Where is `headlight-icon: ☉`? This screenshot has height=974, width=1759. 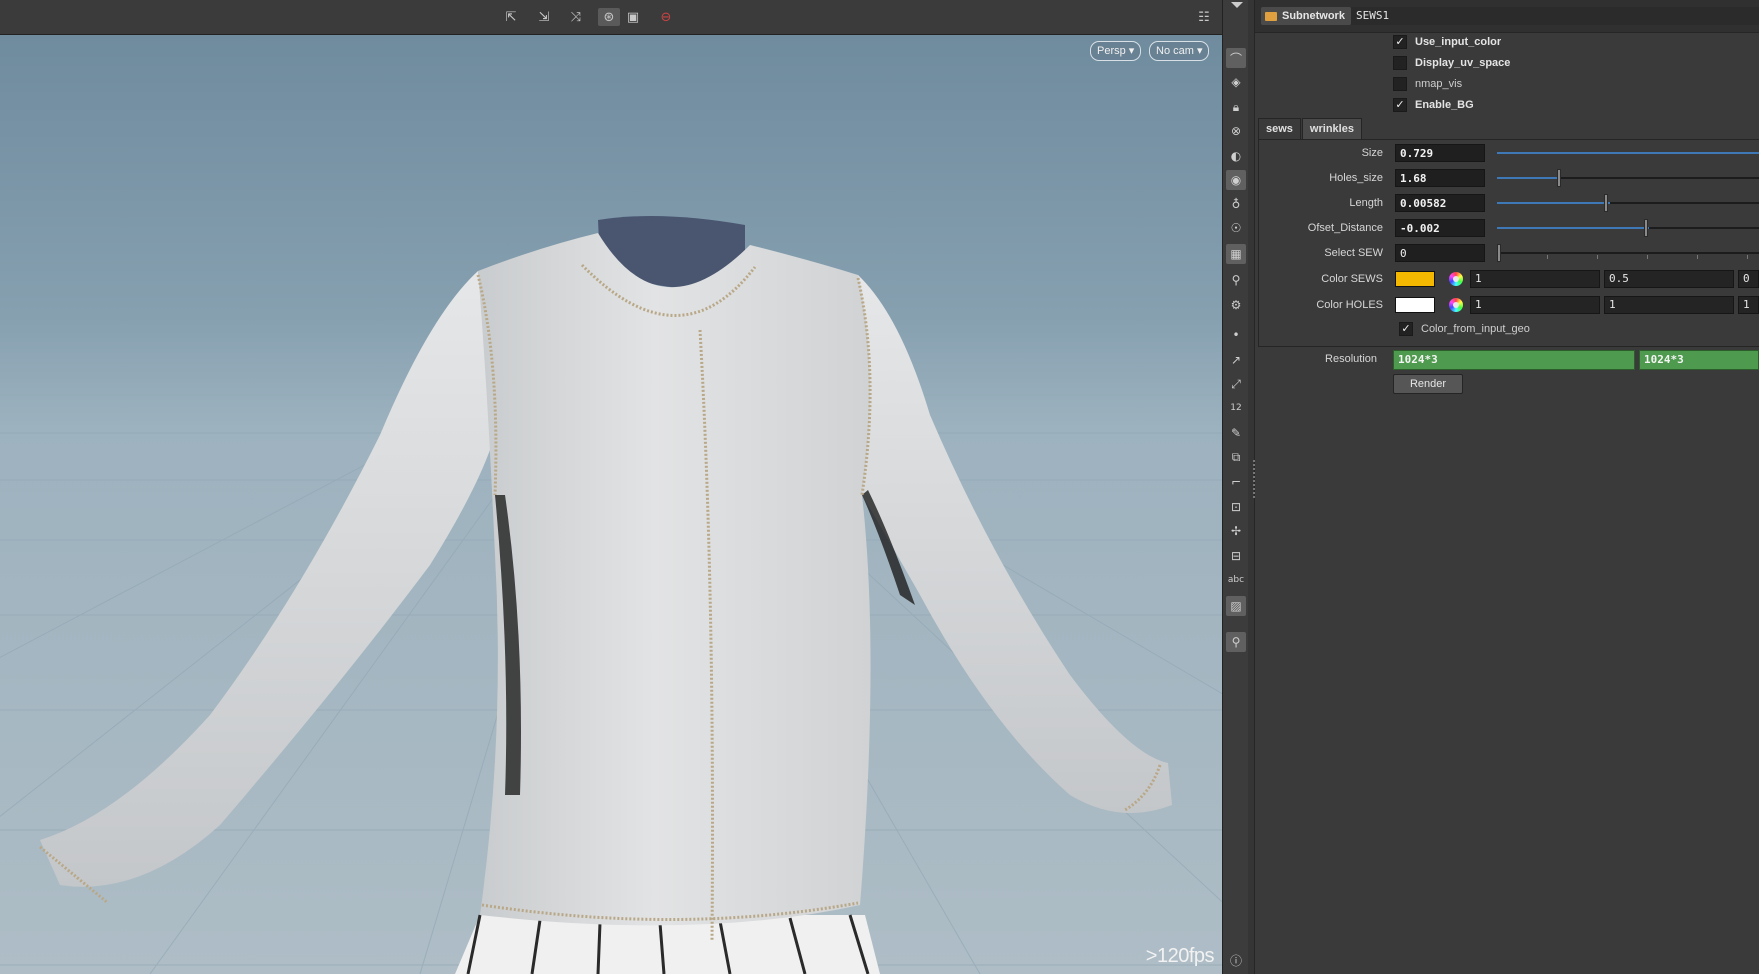 headlight-icon: ☉ is located at coordinates (1236, 228).